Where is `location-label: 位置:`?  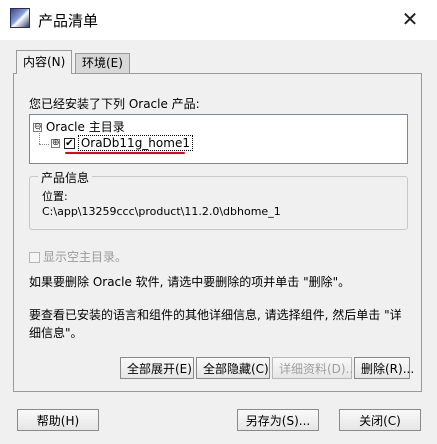 location-label: 位置: is located at coordinates (55, 196).